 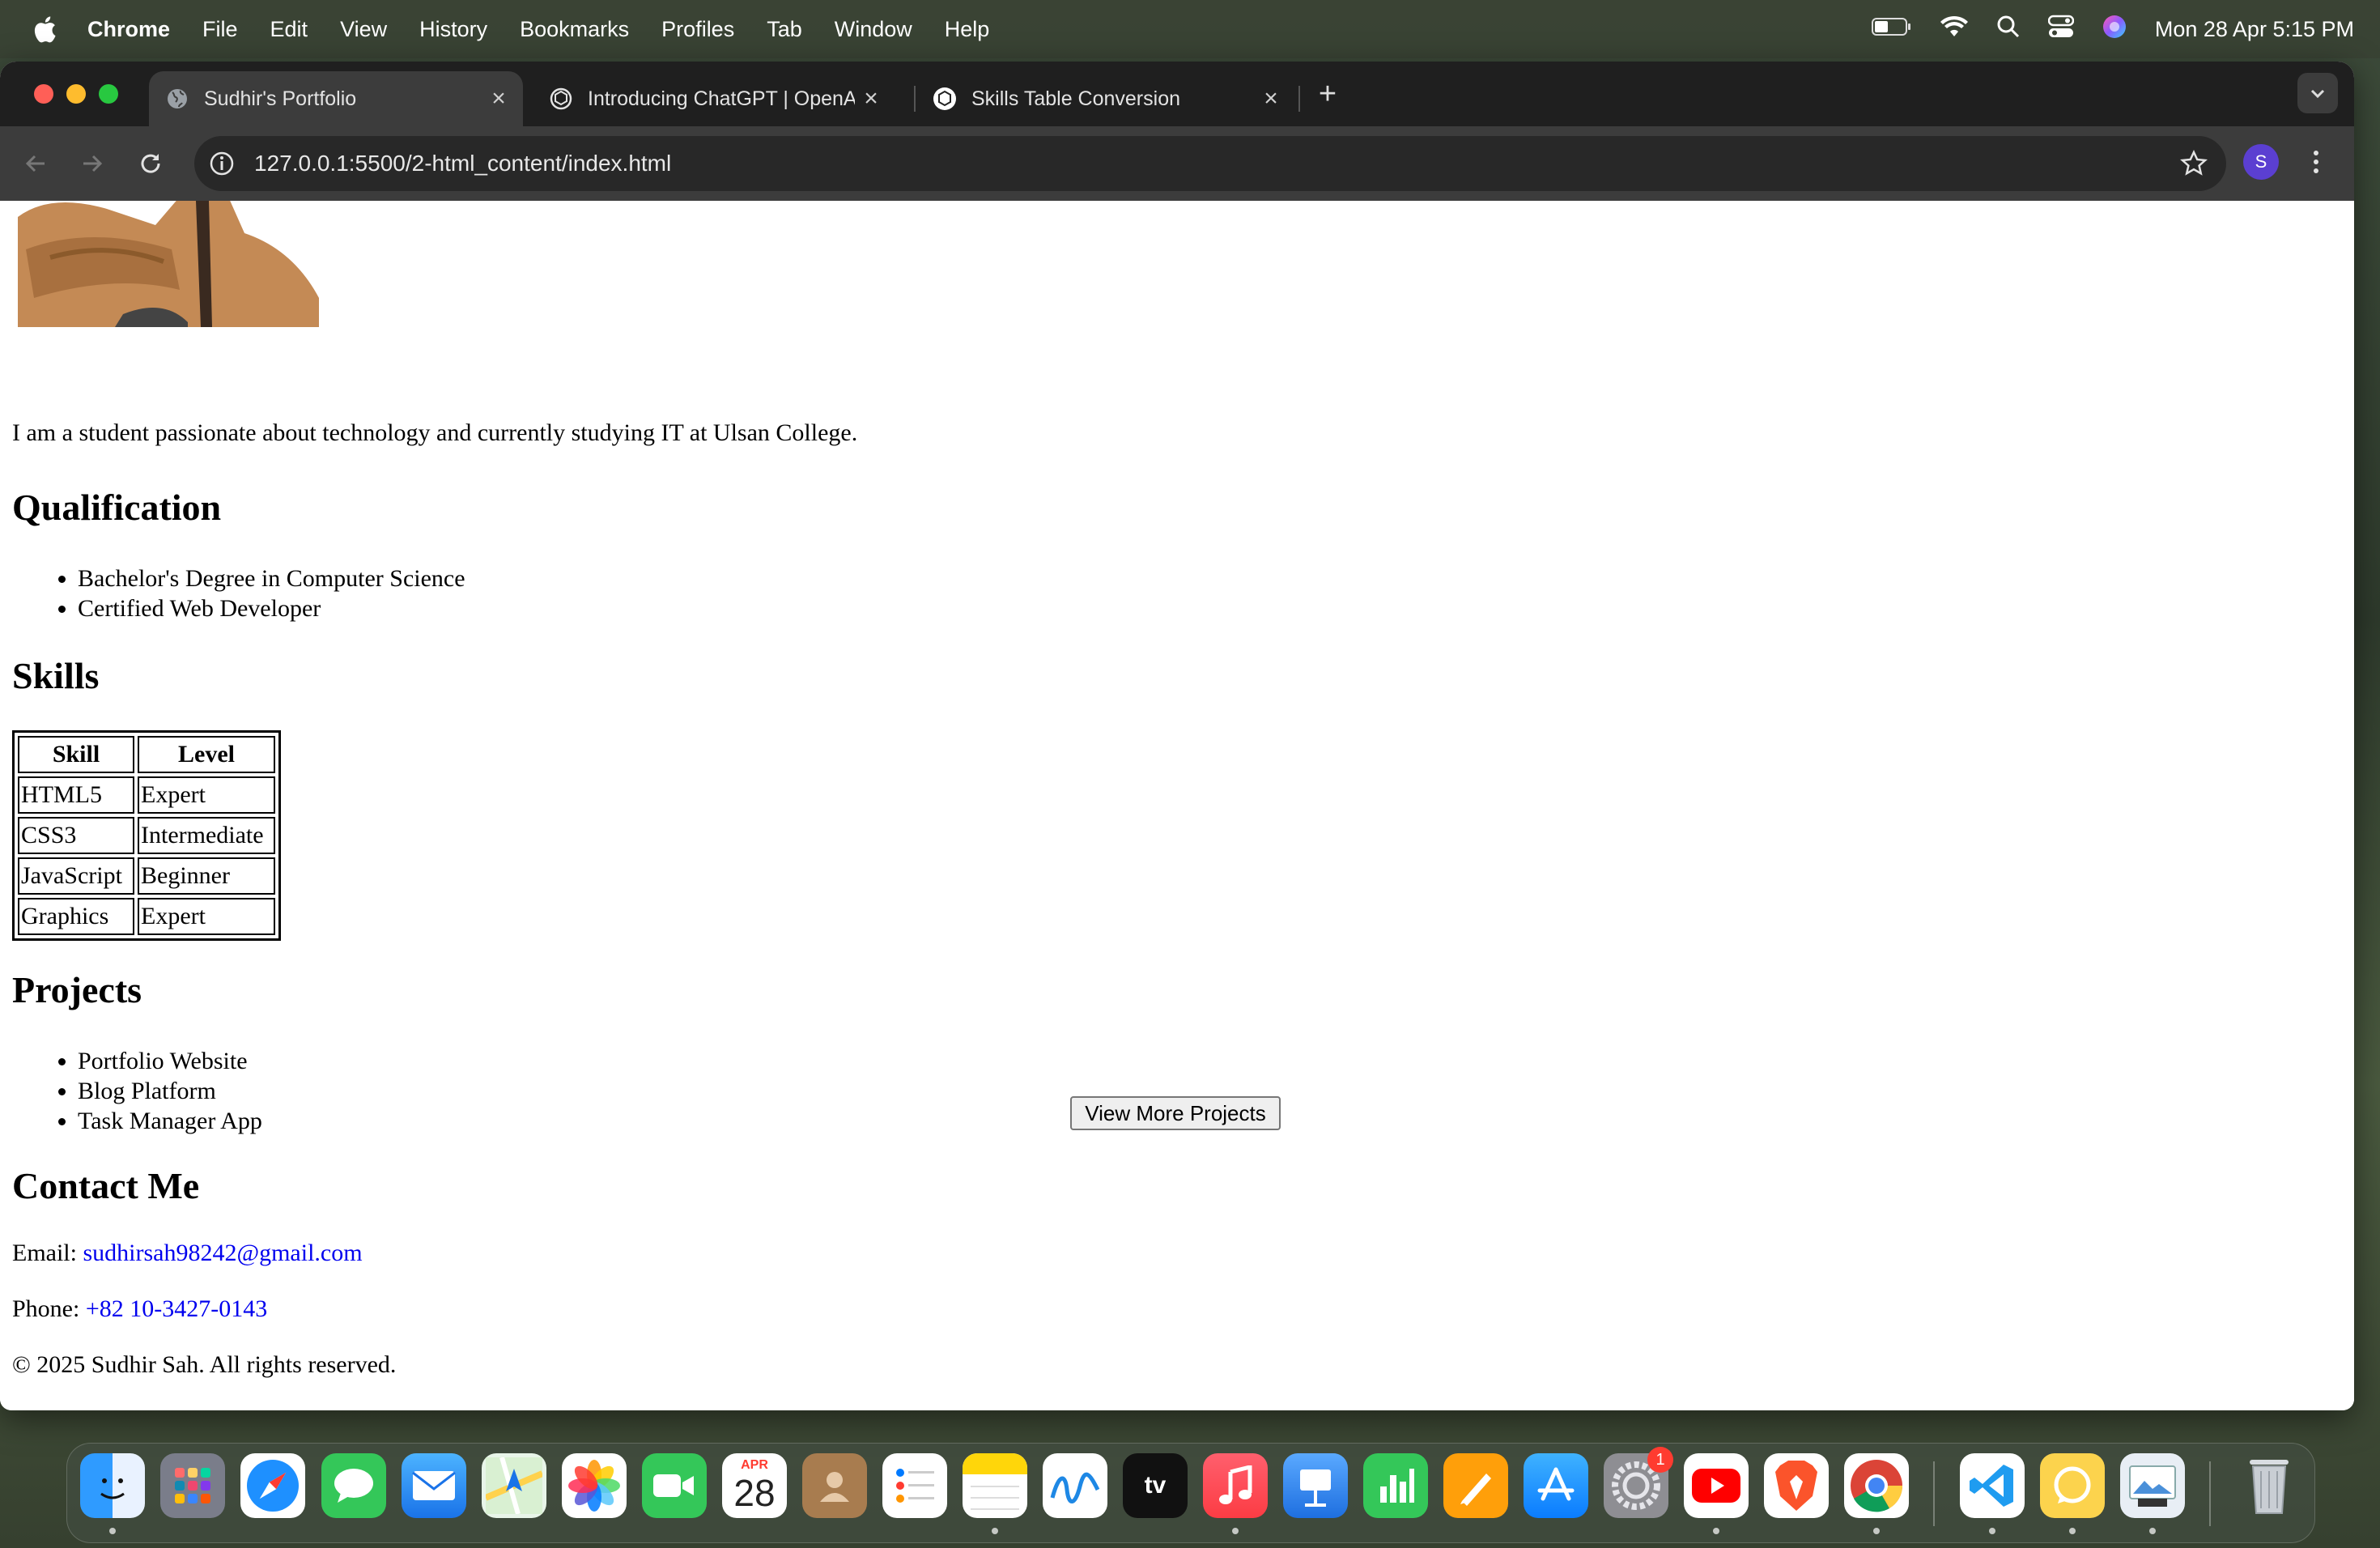 I want to click on tab-sudhirs-portfolio: Sudhir's Portfolio ×, so click(x=336, y=99).